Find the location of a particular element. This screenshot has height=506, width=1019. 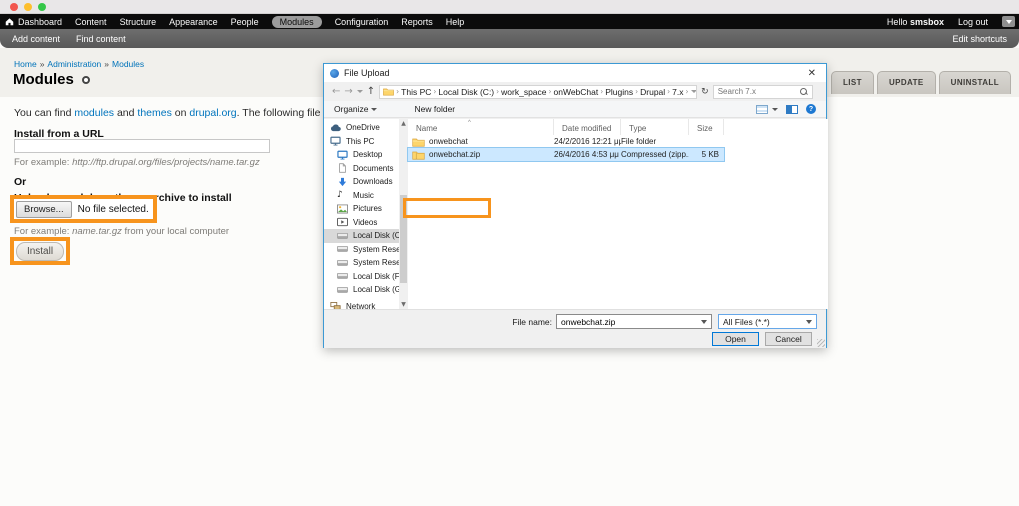

sidebar-item-this-pc: This PC is located at coordinates (361, 142).